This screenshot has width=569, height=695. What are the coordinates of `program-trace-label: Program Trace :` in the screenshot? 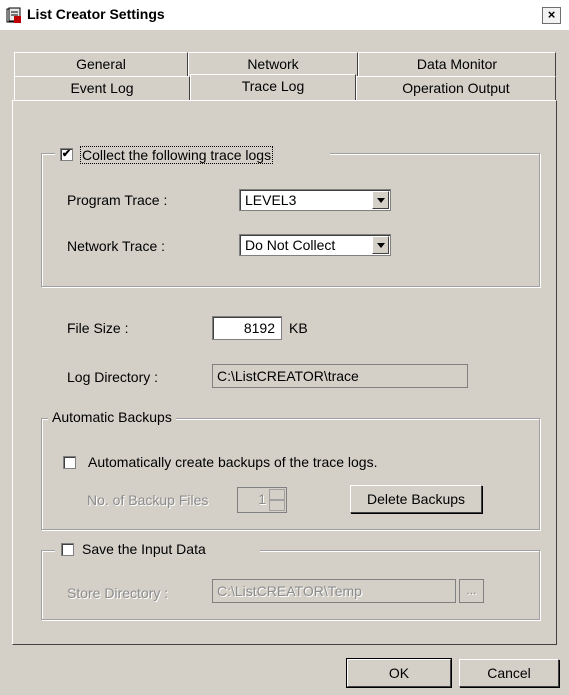 It's located at (117, 200).